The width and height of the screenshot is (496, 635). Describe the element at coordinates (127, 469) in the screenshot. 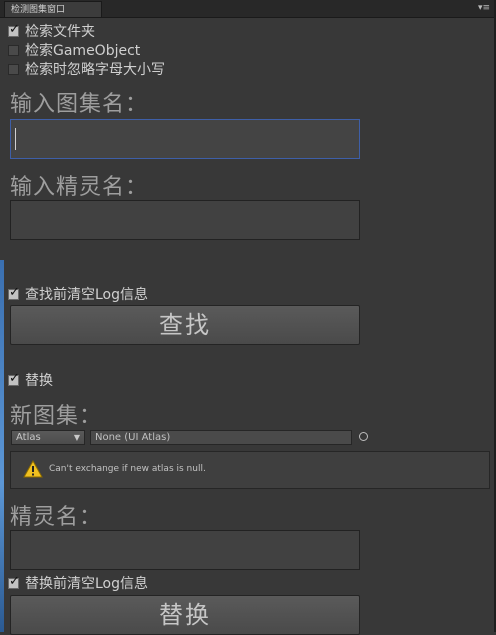

I see `warning-text: Can't exchange if new atlas is null.` at that location.